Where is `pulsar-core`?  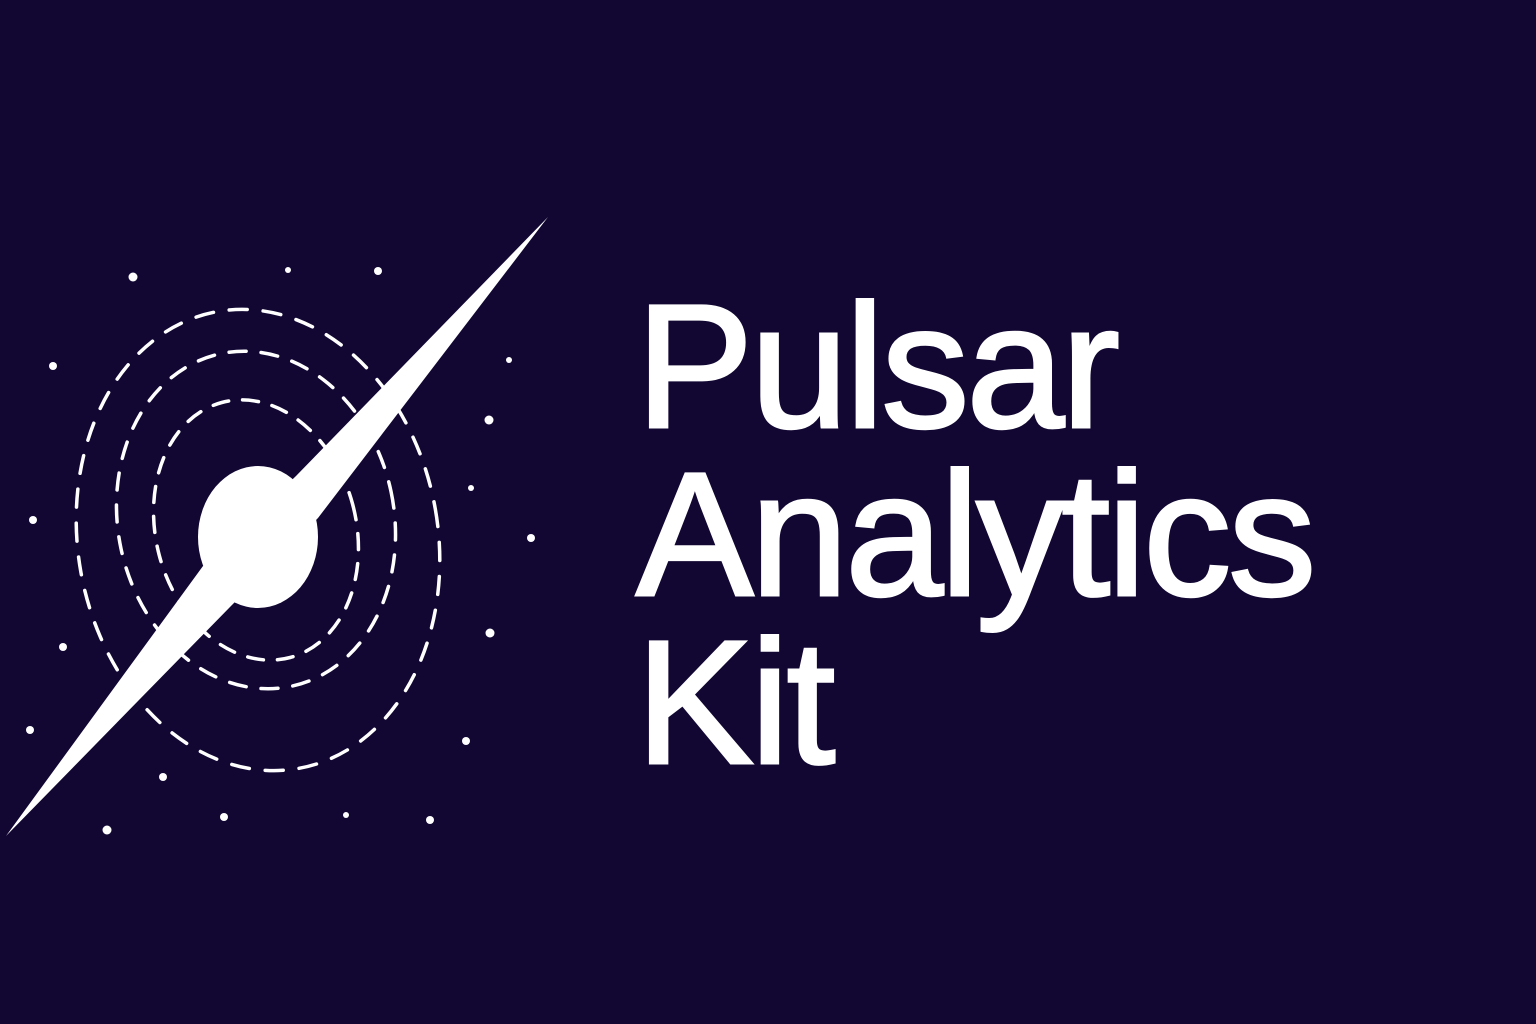
pulsar-core is located at coordinates (258, 537).